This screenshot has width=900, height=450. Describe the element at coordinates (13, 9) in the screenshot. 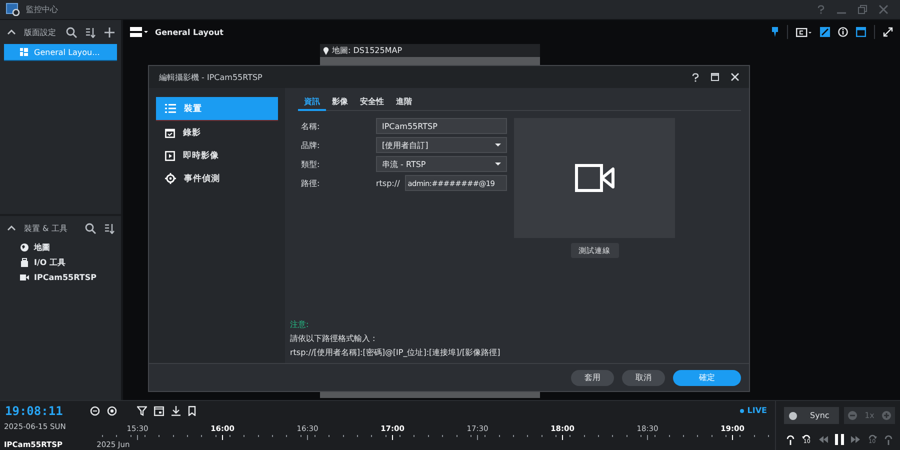

I see `app-logo-icon` at that location.